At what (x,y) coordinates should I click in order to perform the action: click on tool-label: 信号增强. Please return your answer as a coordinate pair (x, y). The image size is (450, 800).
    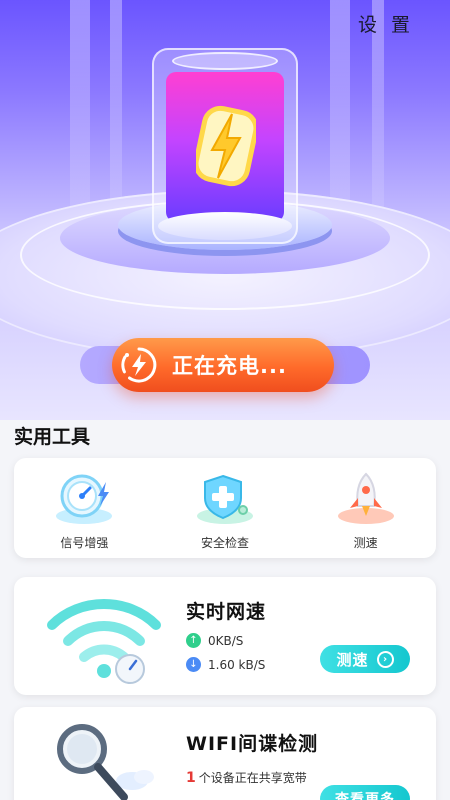
    Looking at the image, I should click on (84, 543).